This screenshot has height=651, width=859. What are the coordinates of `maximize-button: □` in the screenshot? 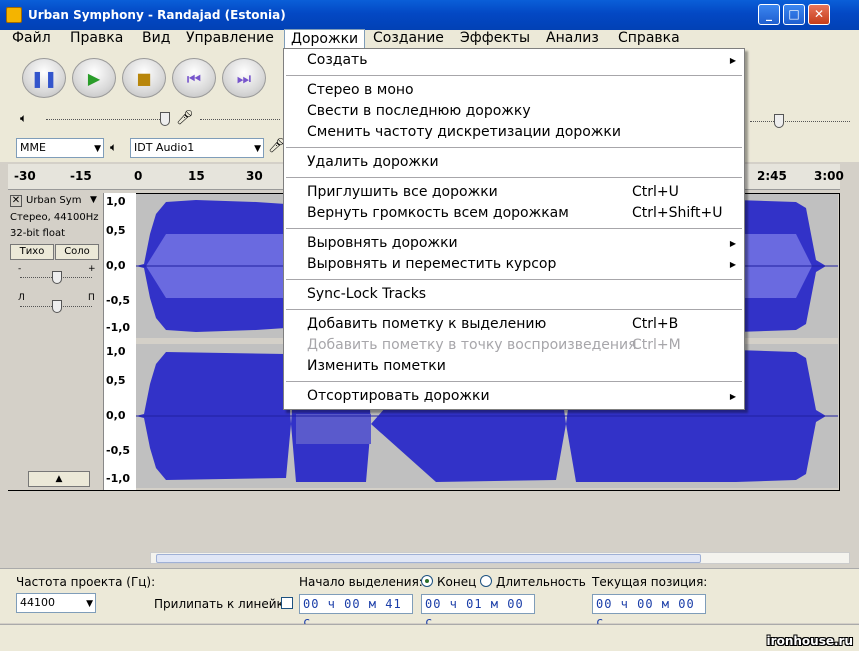 It's located at (794, 14).